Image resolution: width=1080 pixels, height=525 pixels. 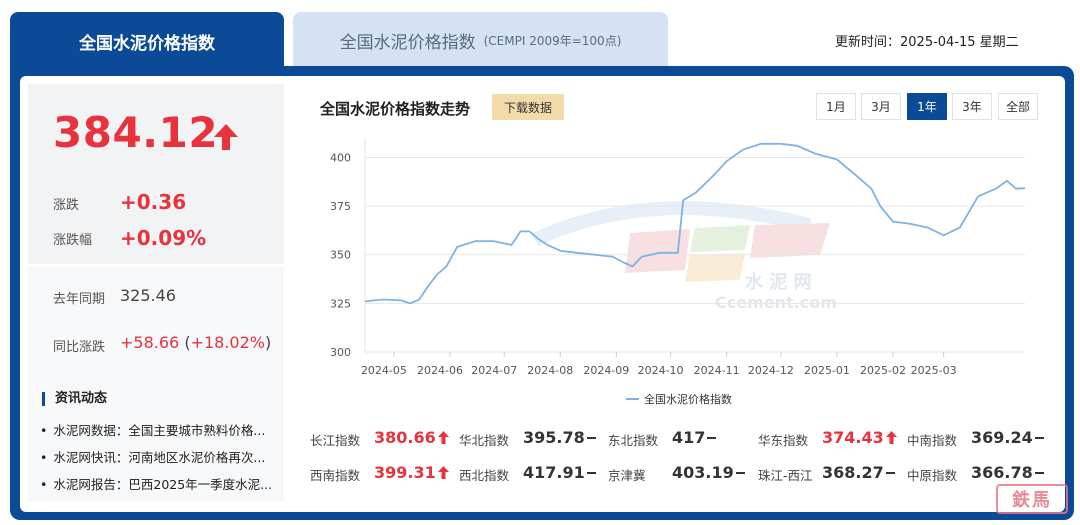 I want to click on tab-national-index-label: 全国水泥价格指数, so click(x=147, y=43).